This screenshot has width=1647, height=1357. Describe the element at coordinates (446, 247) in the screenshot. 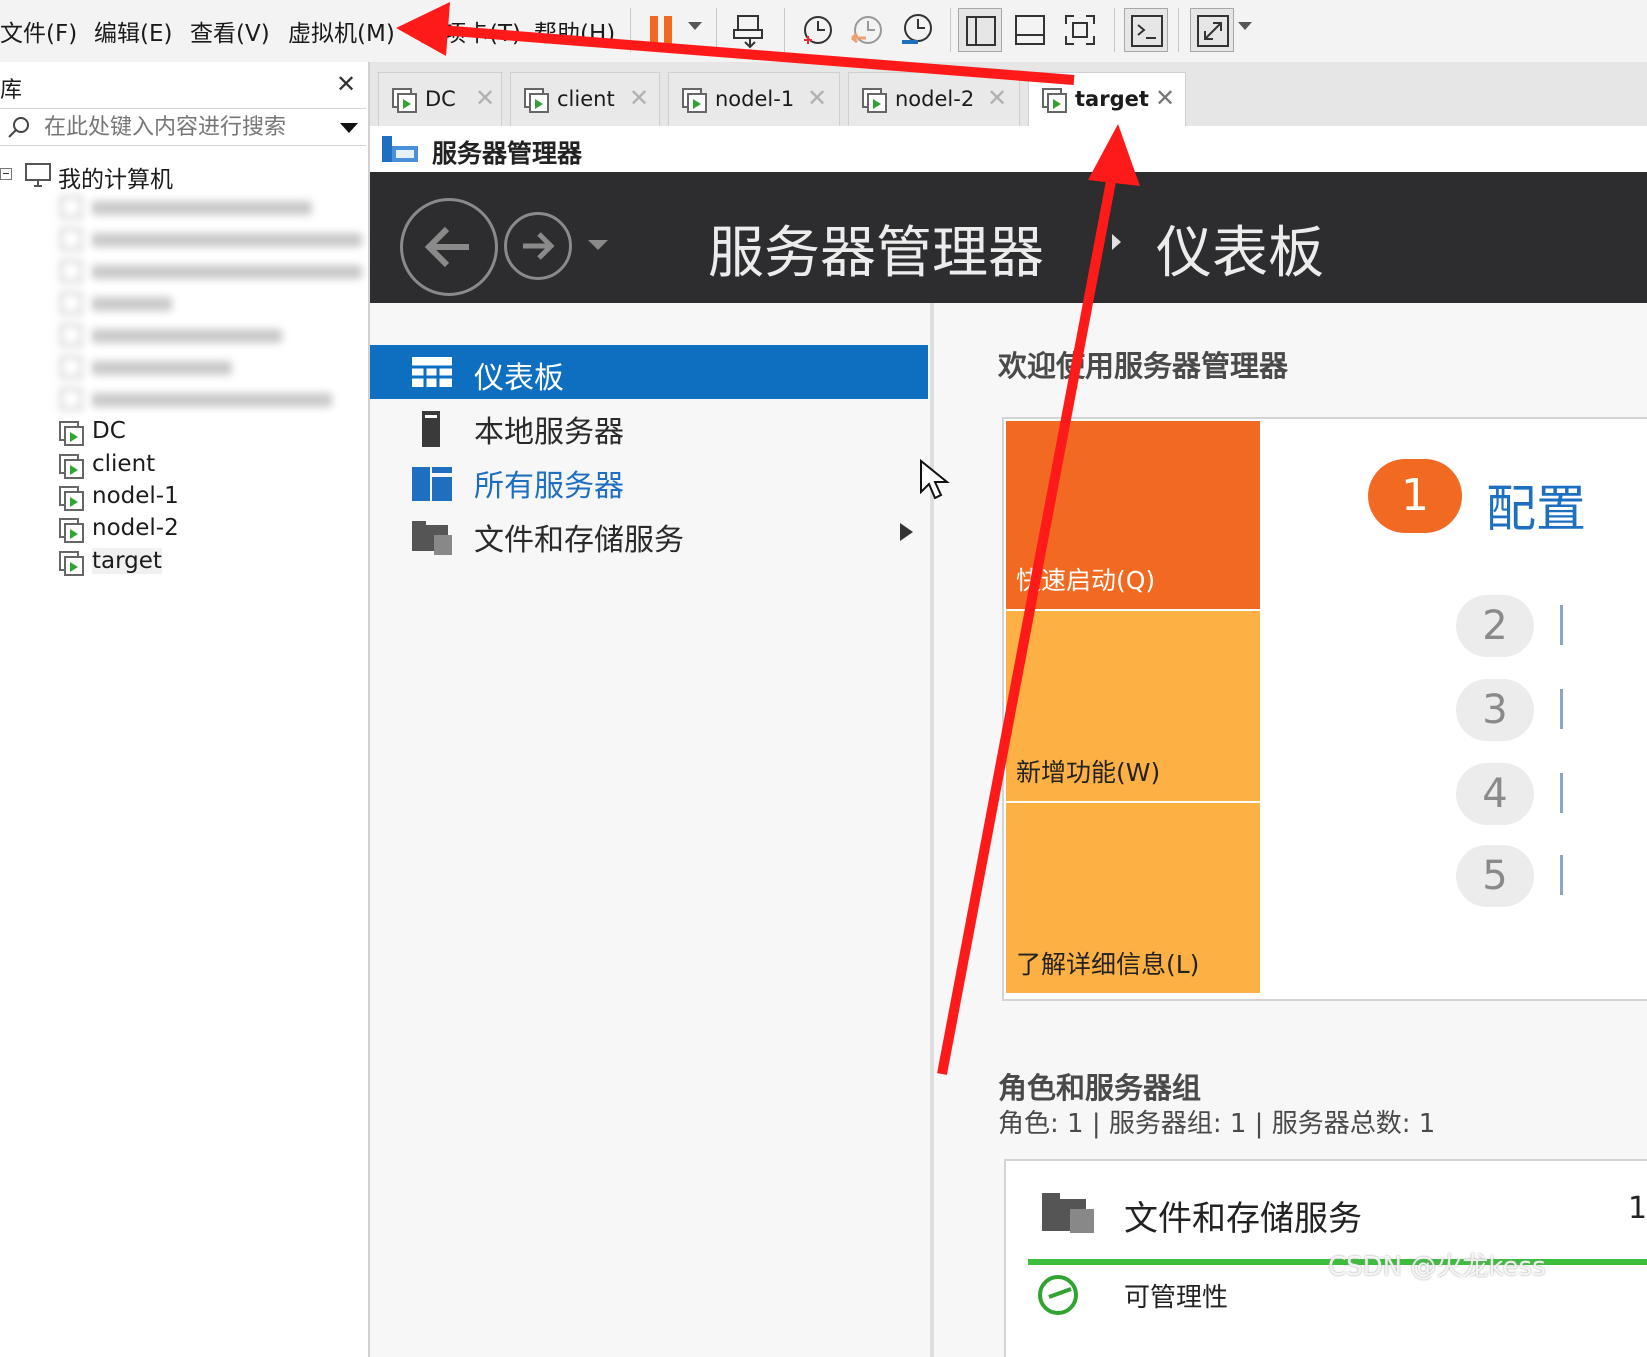

I see `back-arrow-icon` at that location.